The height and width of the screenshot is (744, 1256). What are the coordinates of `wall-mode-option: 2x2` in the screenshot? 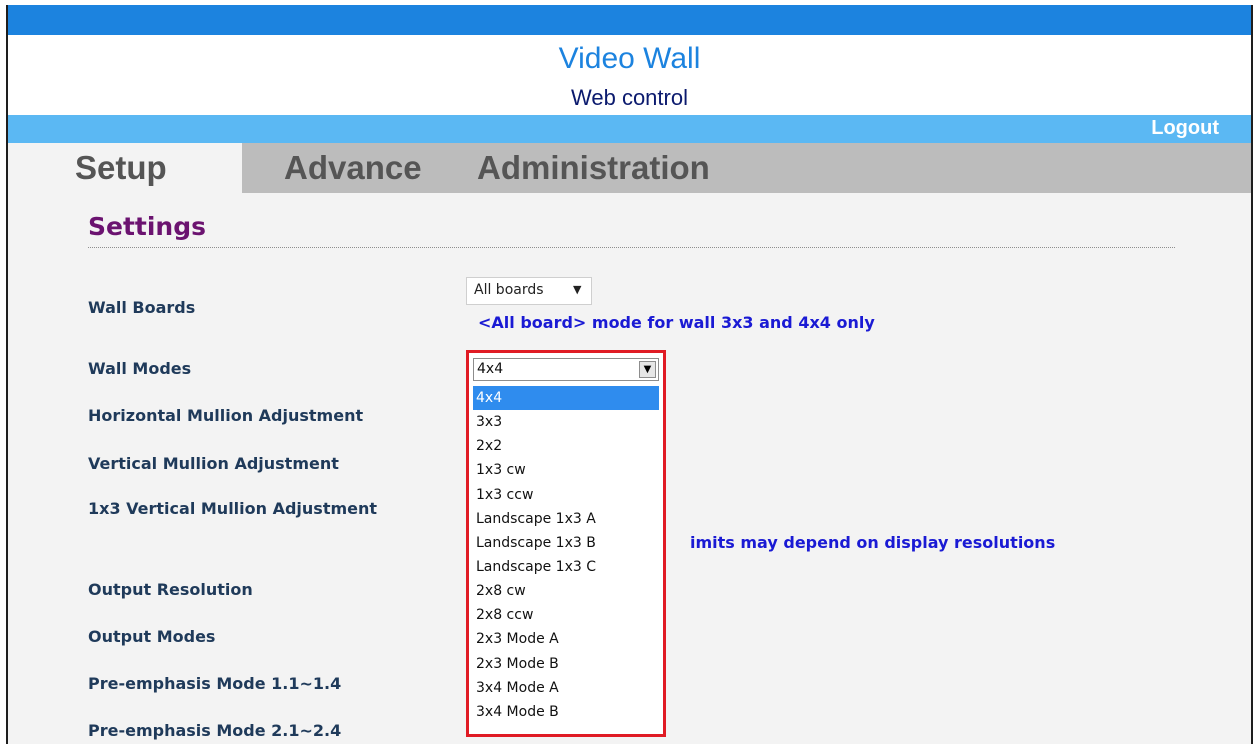 It's located at (566, 446).